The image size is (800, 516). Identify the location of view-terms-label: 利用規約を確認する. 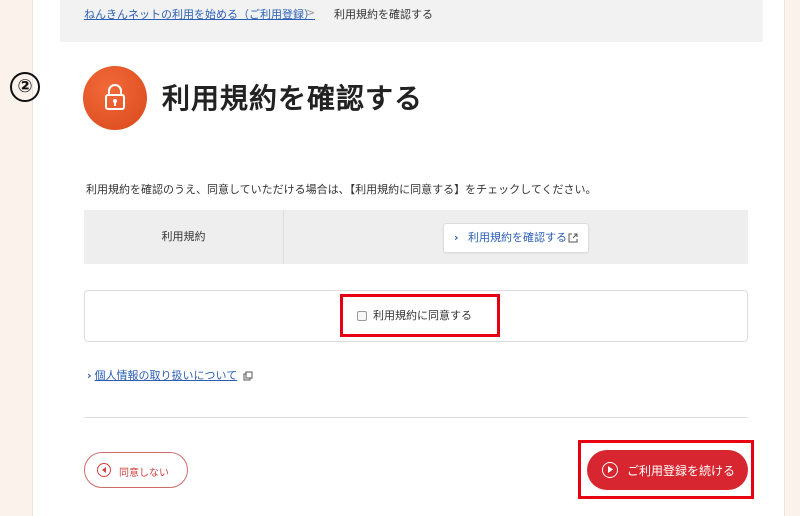
(517, 237).